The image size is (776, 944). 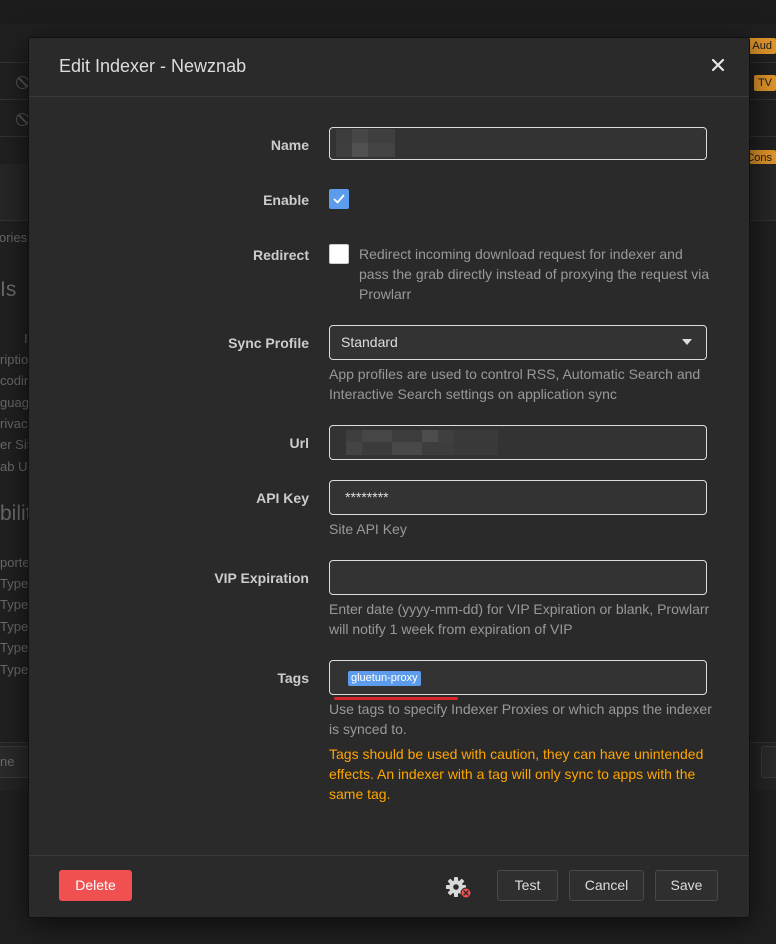 What do you see at coordinates (14, 423) in the screenshot?
I see `background-label: rivac` at bounding box center [14, 423].